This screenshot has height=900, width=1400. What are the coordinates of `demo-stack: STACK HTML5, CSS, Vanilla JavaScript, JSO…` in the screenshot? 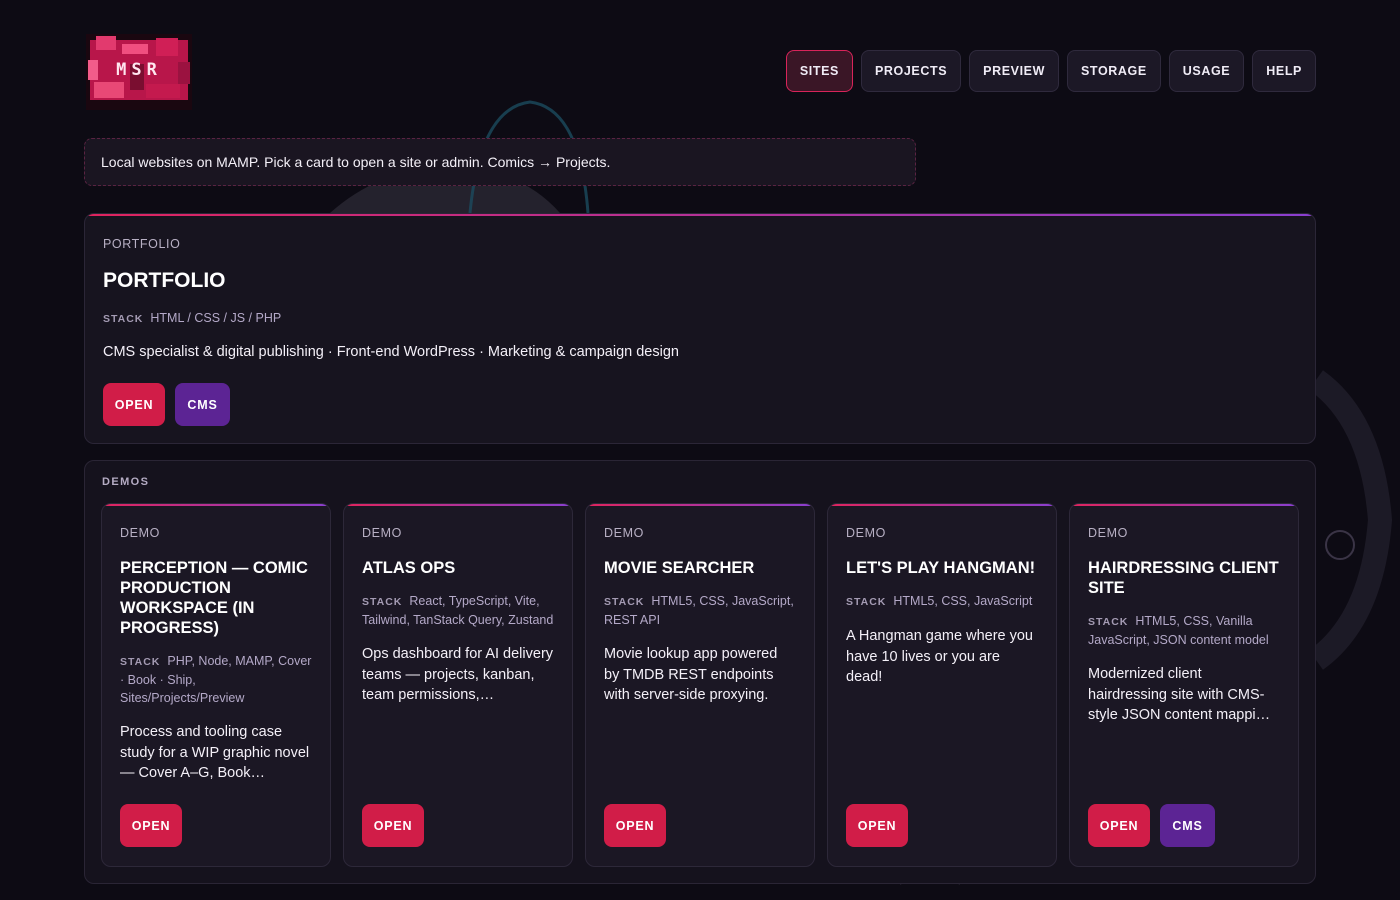 It's located at (1184, 630).